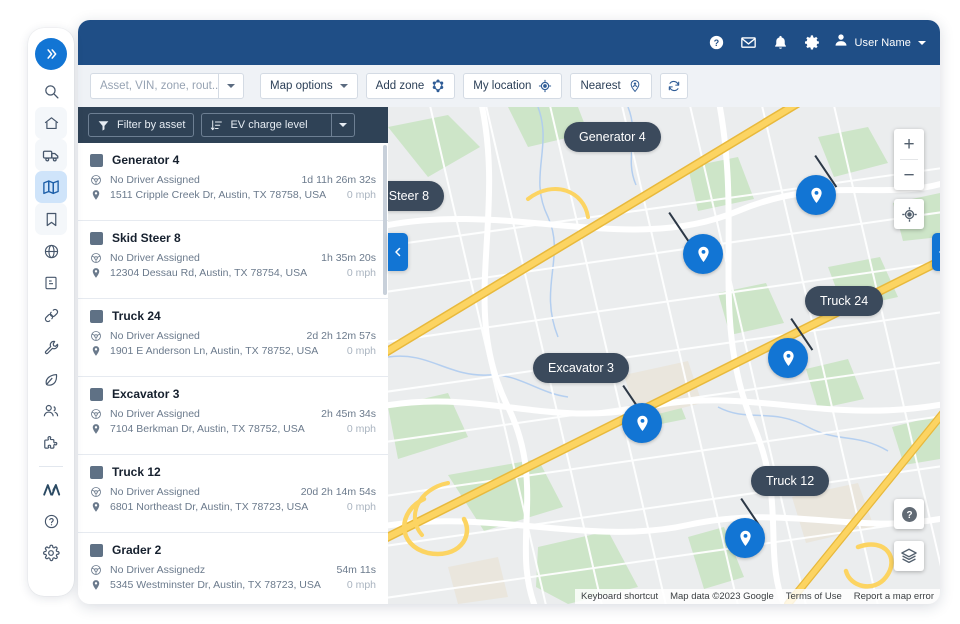  What do you see at coordinates (301, 86) in the screenshot?
I see `map-options-label: Map options` at bounding box center [301, 86].